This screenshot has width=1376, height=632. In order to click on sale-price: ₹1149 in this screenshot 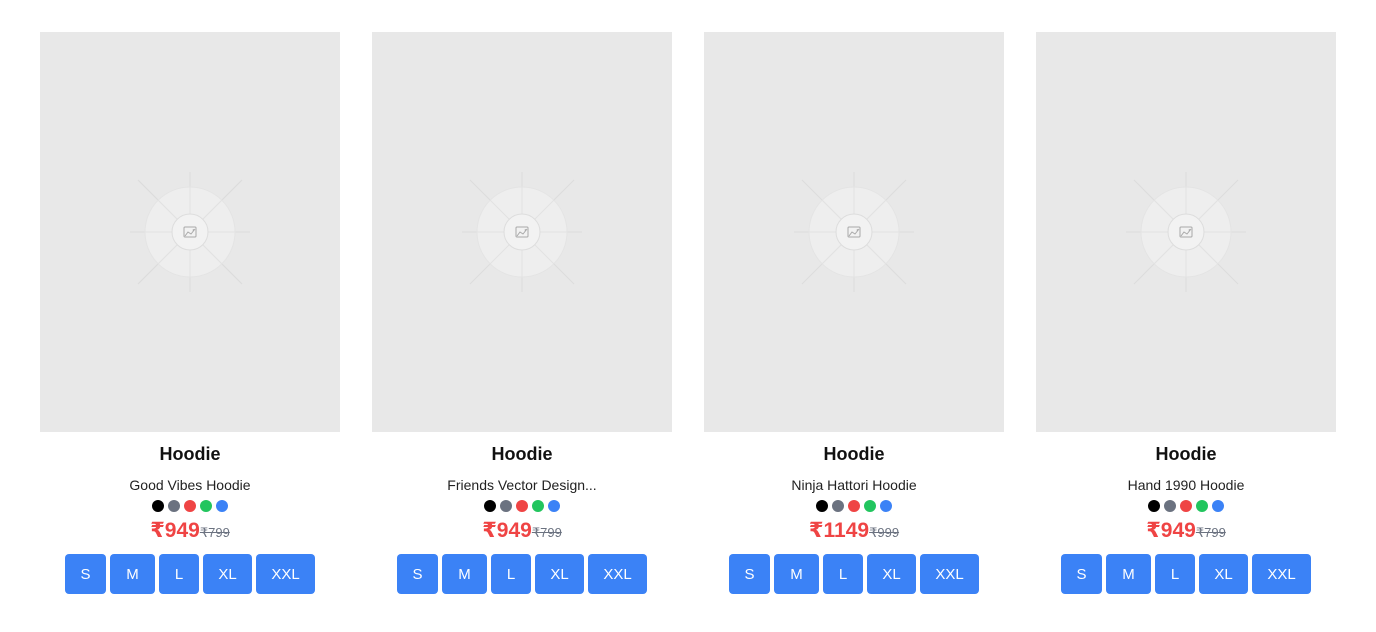, I will do `click(839, 530)`.